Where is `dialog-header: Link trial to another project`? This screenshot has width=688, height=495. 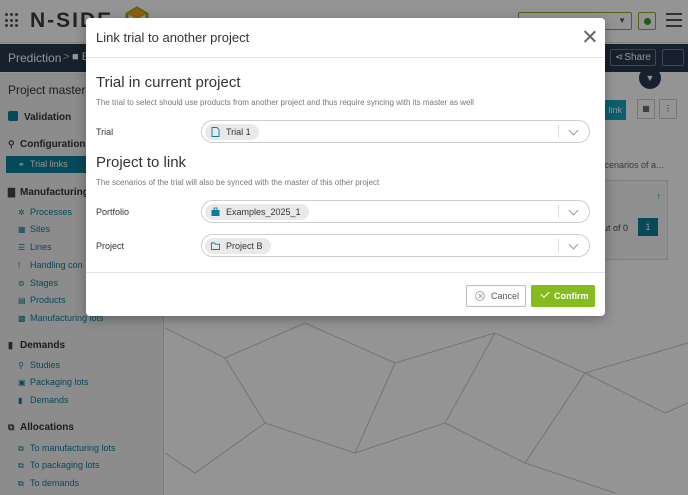
dialog-header: Link trial to another project is located at coordinates (345, 38).